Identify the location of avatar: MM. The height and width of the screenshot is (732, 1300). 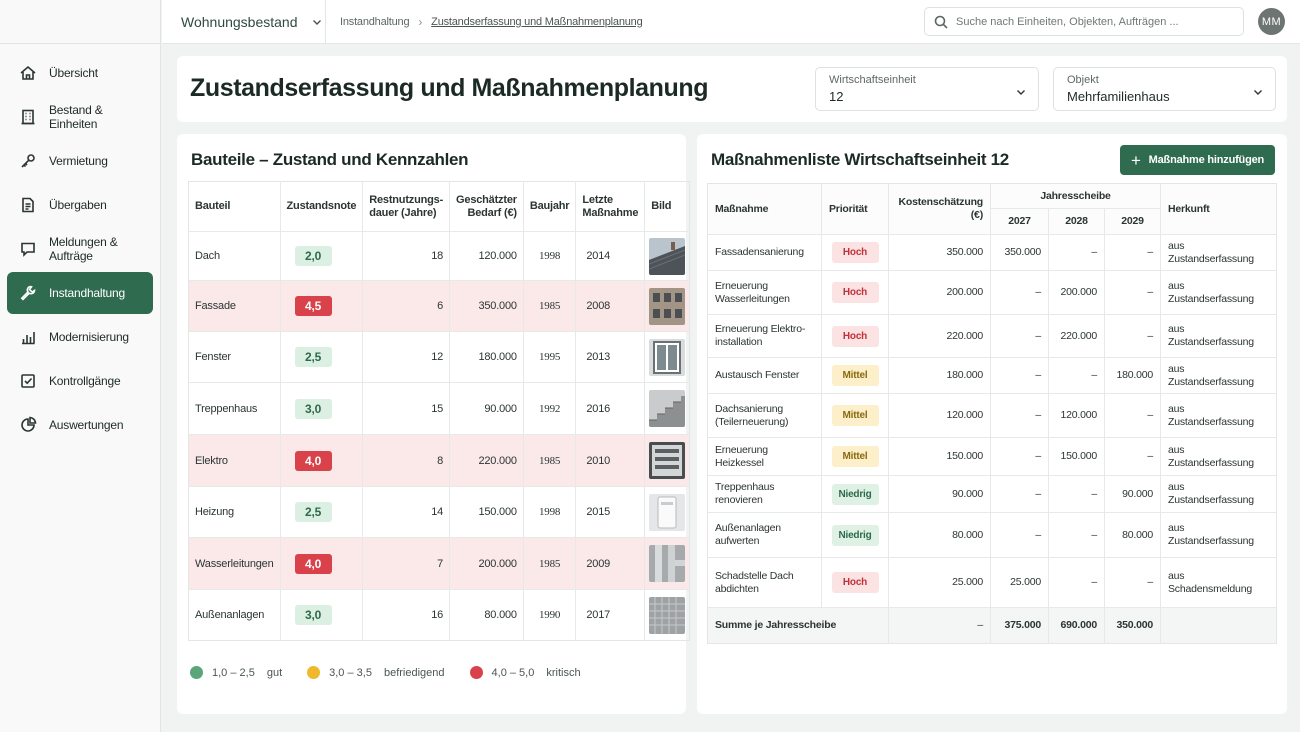
(1271, 21).